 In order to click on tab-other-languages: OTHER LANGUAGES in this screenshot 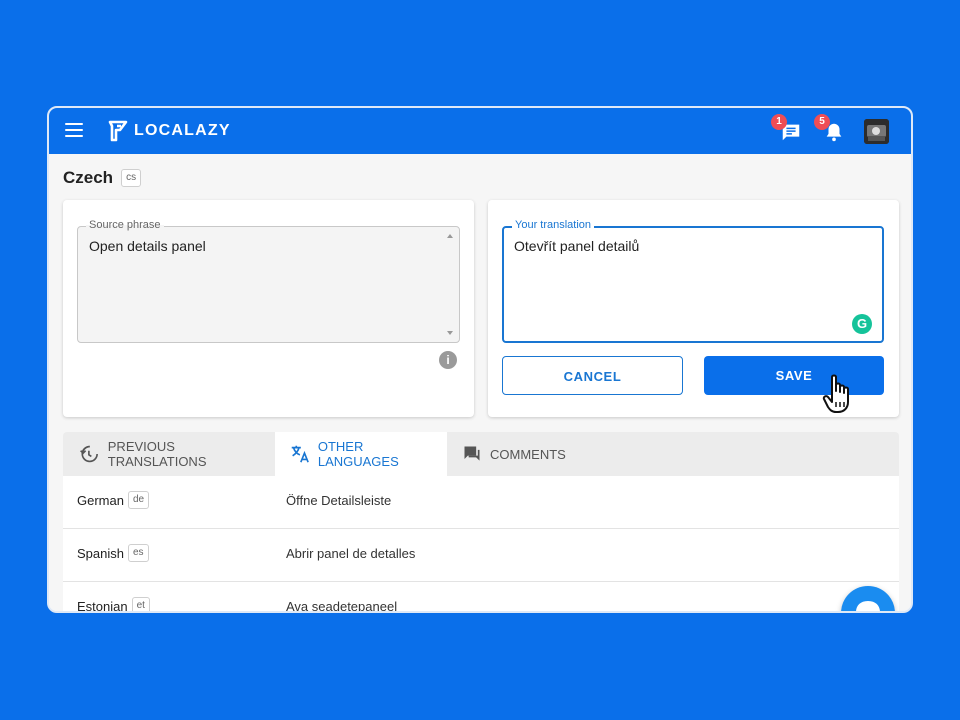, I will do `click(361, 454)`.